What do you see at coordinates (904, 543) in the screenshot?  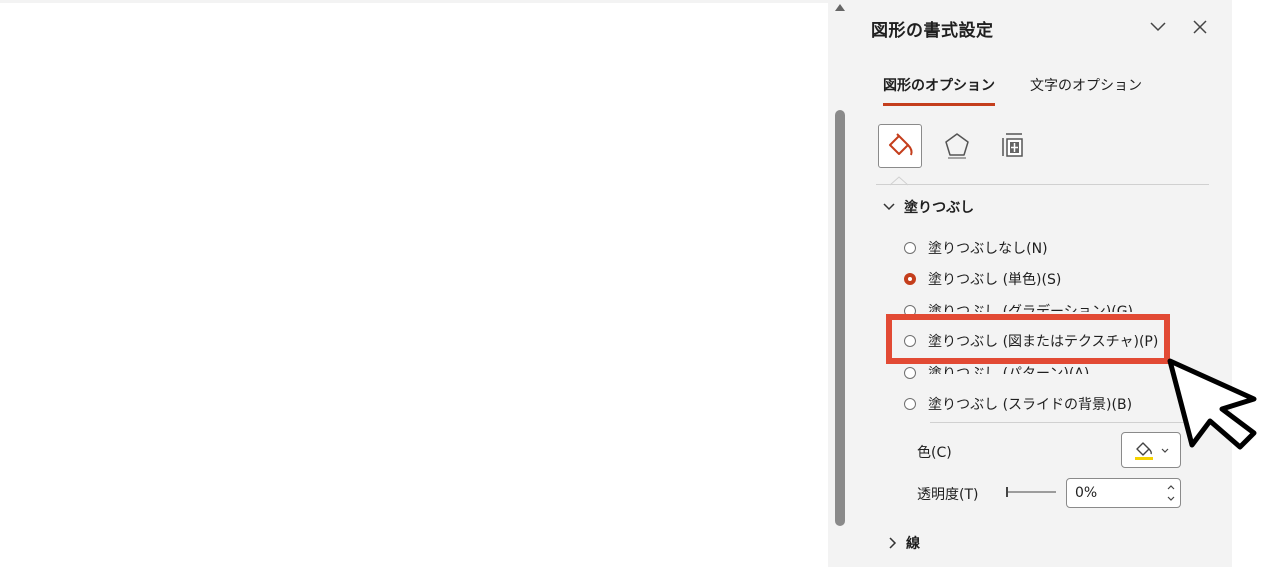 I see `line-section-header: 線` at bounding box center [904, 543].